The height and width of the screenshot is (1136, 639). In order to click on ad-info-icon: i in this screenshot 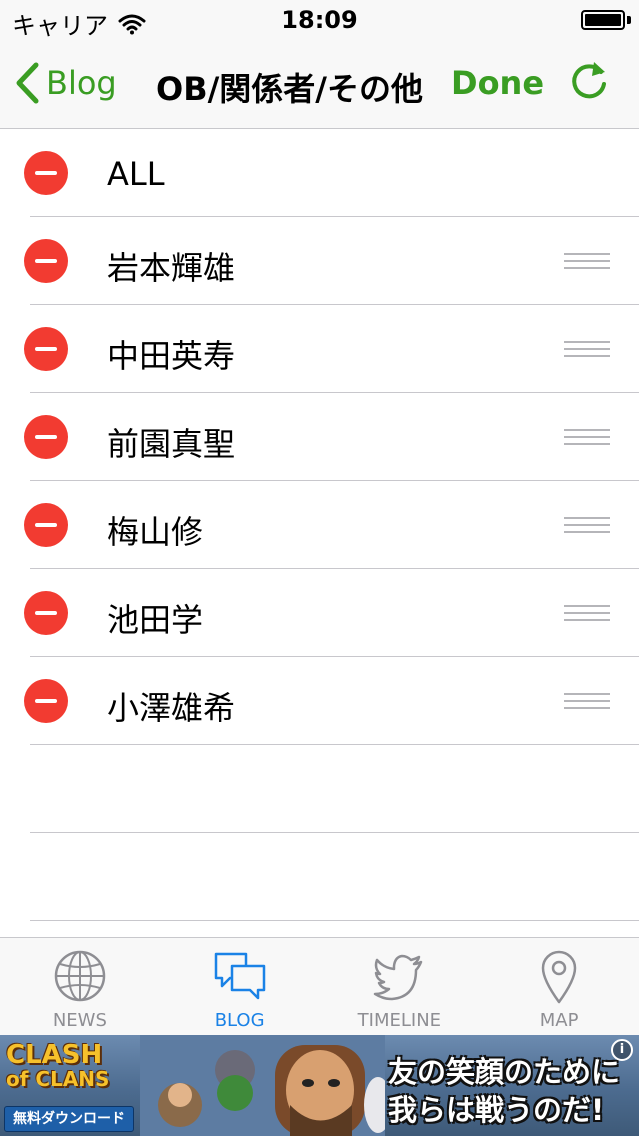, I will do `click(622, 1050)`.